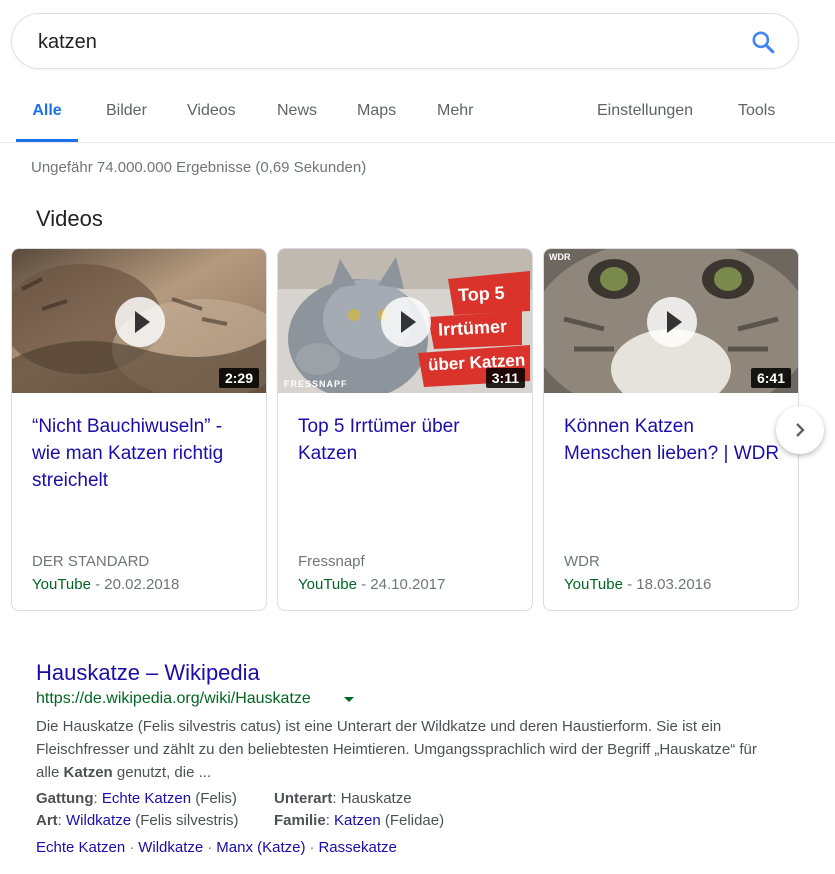  Describe the element at coordinates (88, 772) in the screenshot. I see `snippet-bold: Katzen` at that location.